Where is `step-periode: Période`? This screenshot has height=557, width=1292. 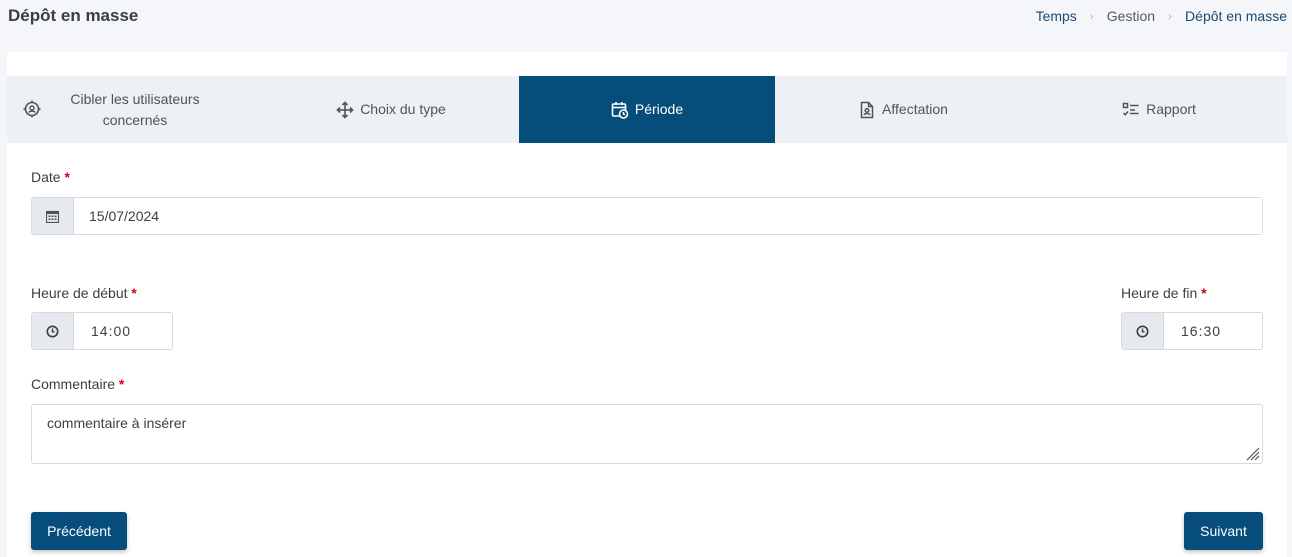
step-periode: Période is located at coordinates (647, 109).